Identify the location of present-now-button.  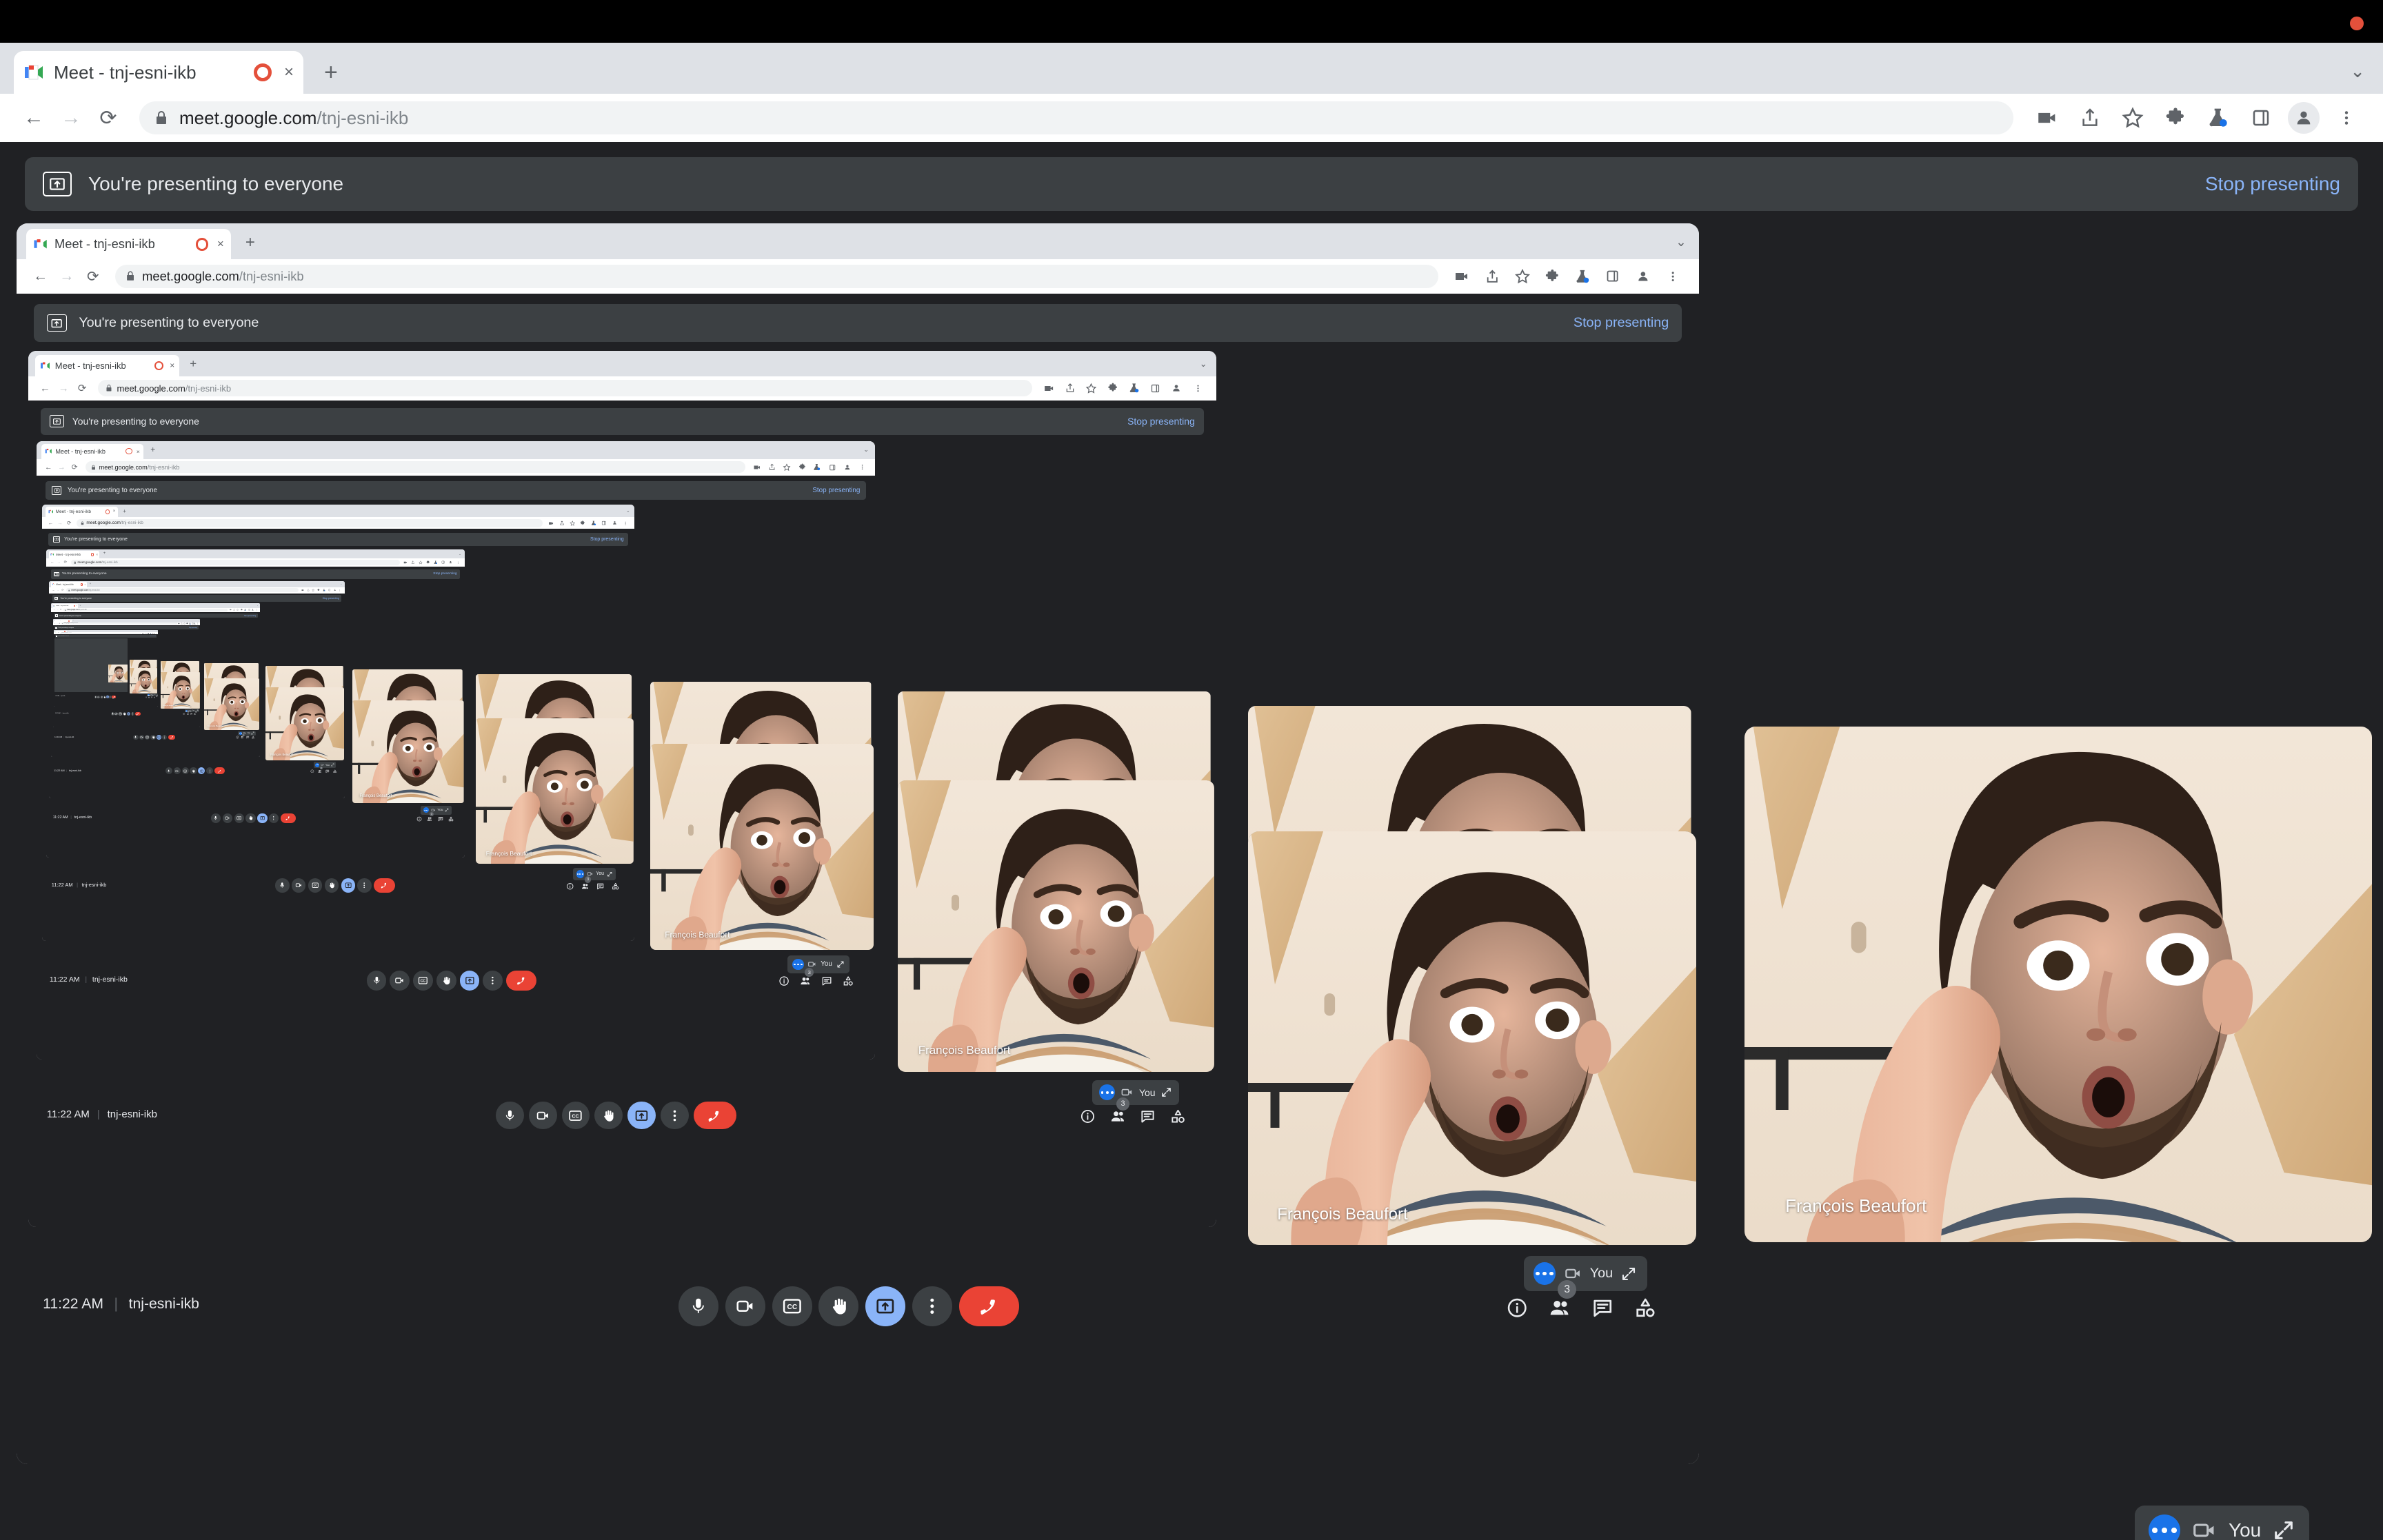
(107, 697).